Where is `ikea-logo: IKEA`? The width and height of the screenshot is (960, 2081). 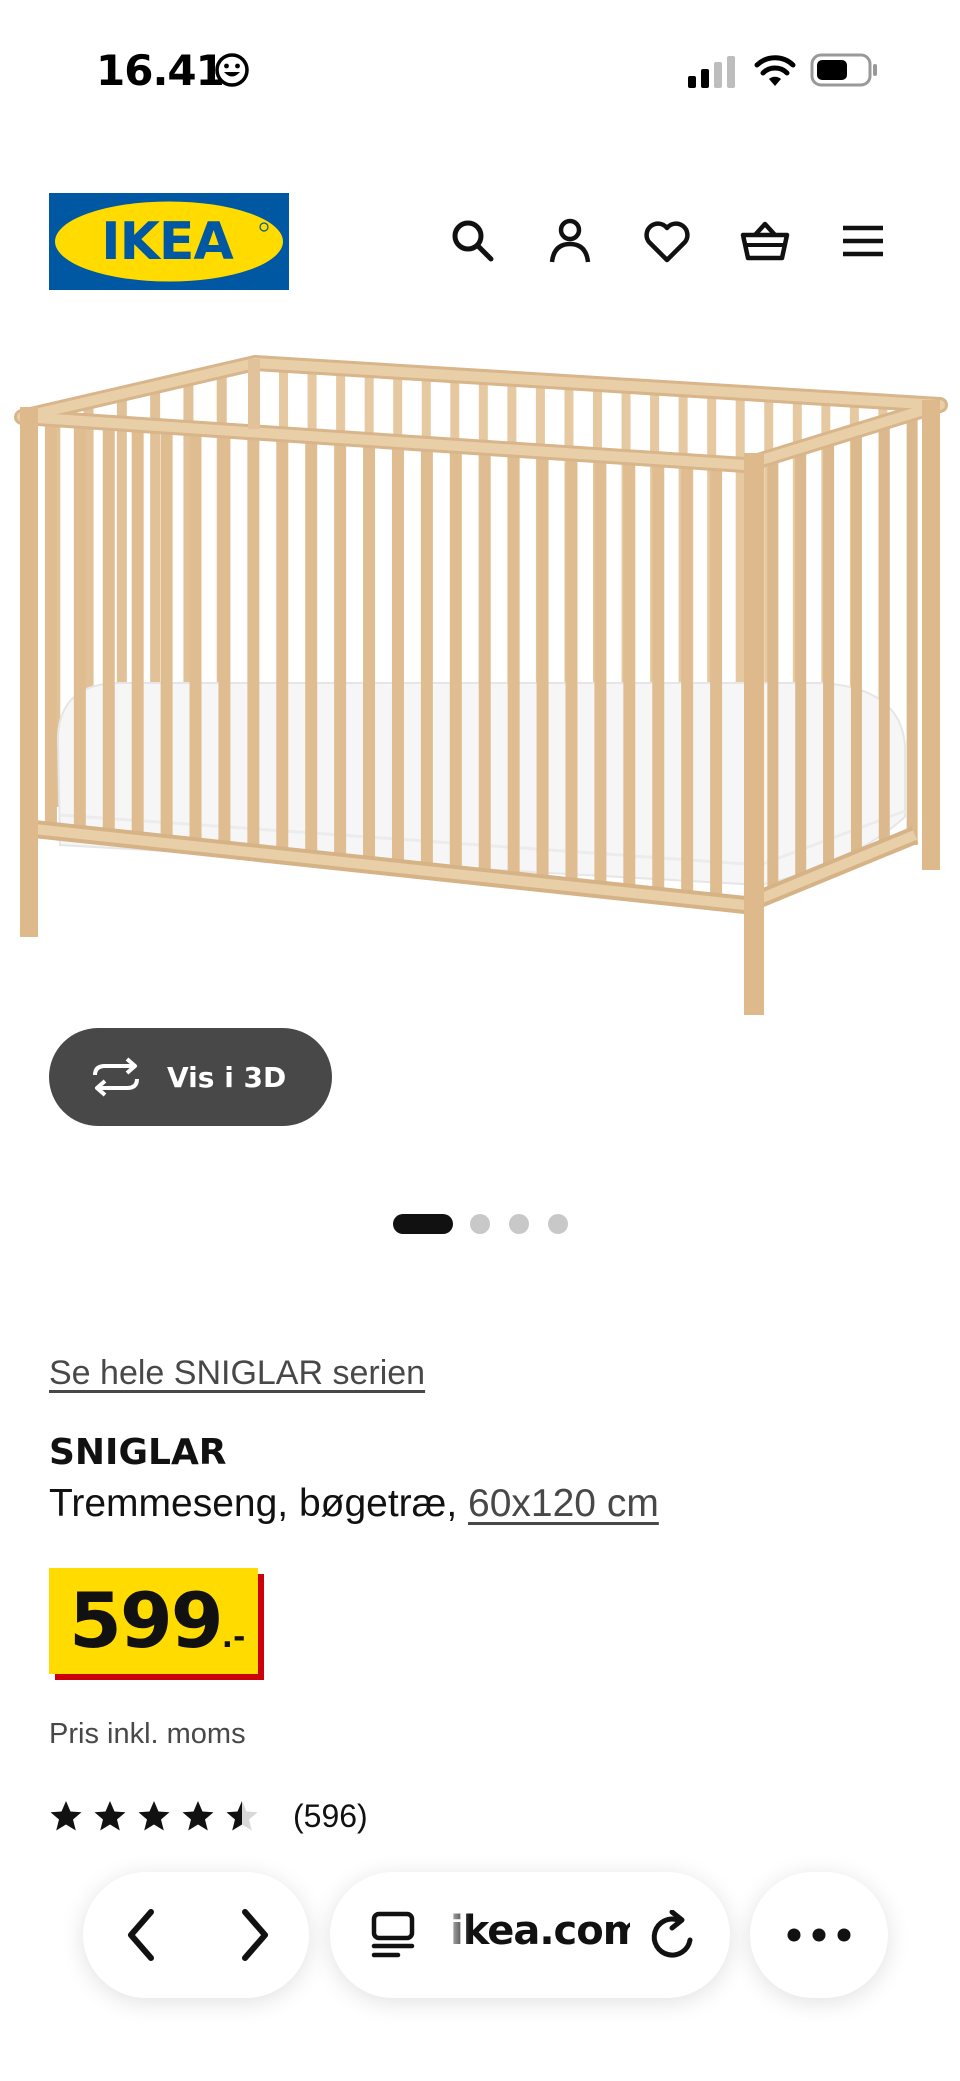
ikea-logo: IKEA is located at coordinates (169, 241).